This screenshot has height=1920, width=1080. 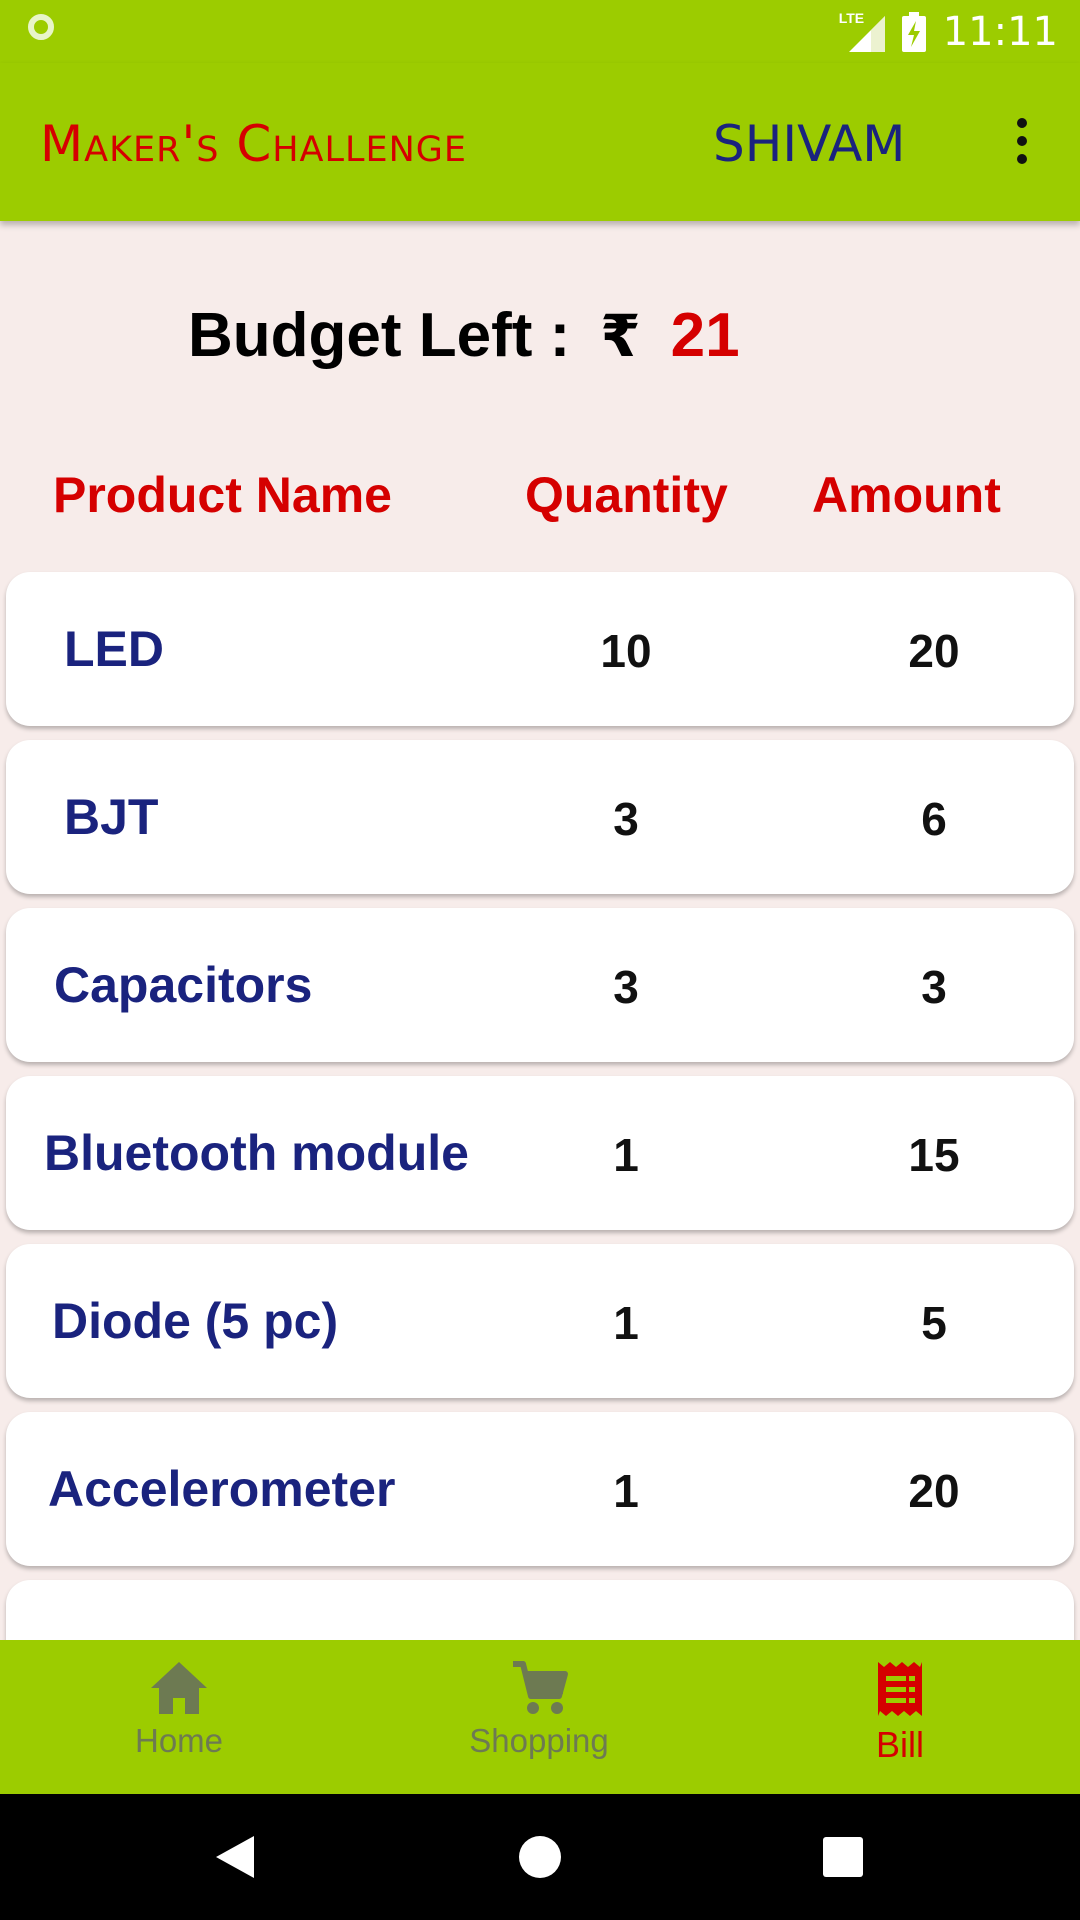 I want to click on user-name: SHIVAM, so click(x=809, y=144).